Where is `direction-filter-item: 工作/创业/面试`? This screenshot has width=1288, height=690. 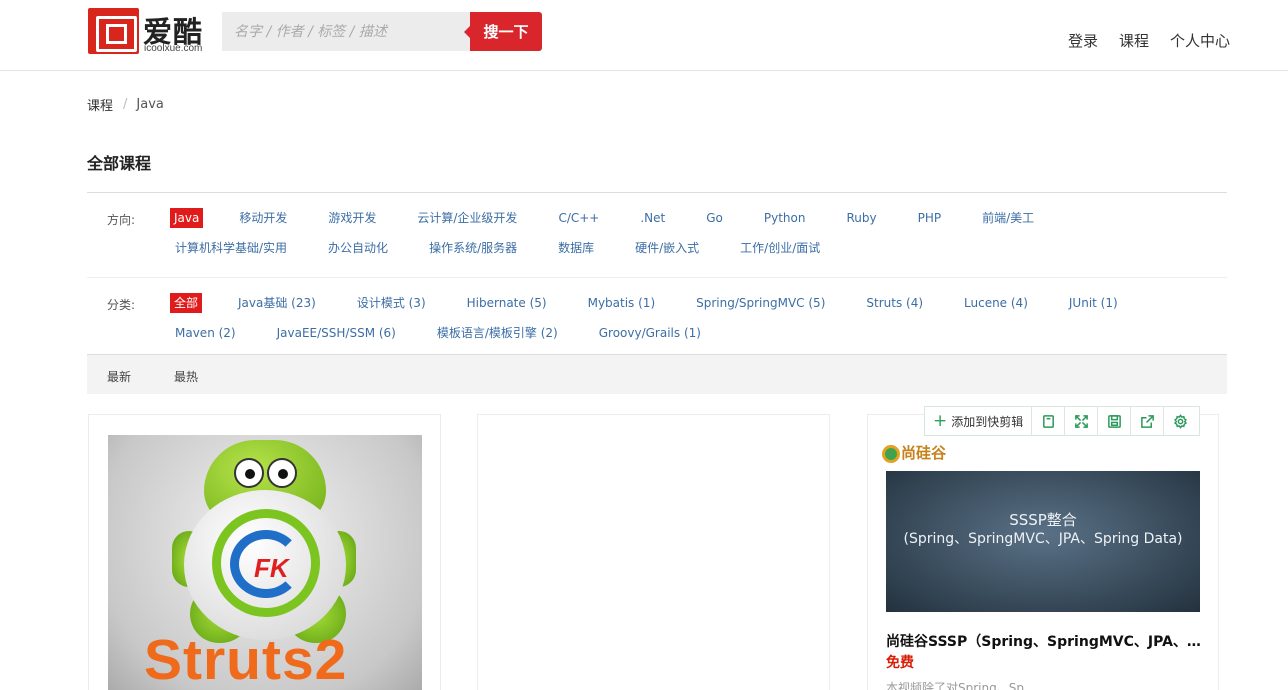 direction-filter-item: 工作/创业/面试 is located at coordinates (780, 248).